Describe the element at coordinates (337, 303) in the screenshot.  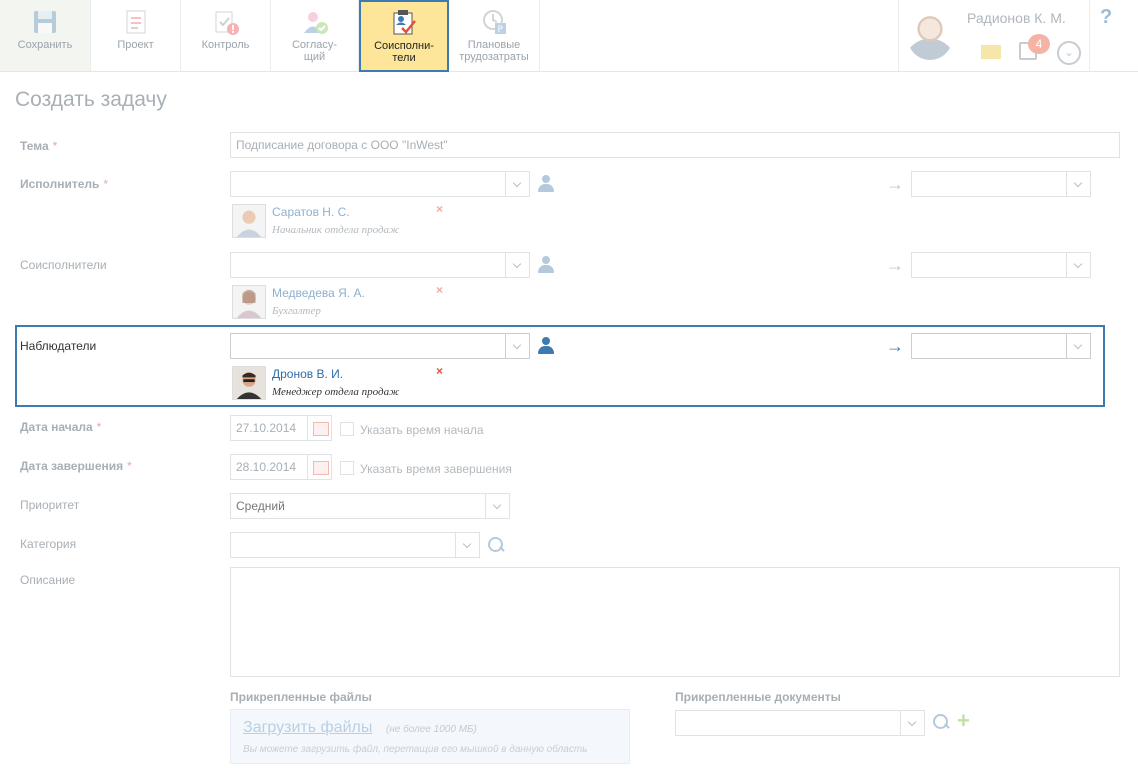
I see `coexecutor-person-card: Медведева Я. А. Бухгалтер ×` at that location.